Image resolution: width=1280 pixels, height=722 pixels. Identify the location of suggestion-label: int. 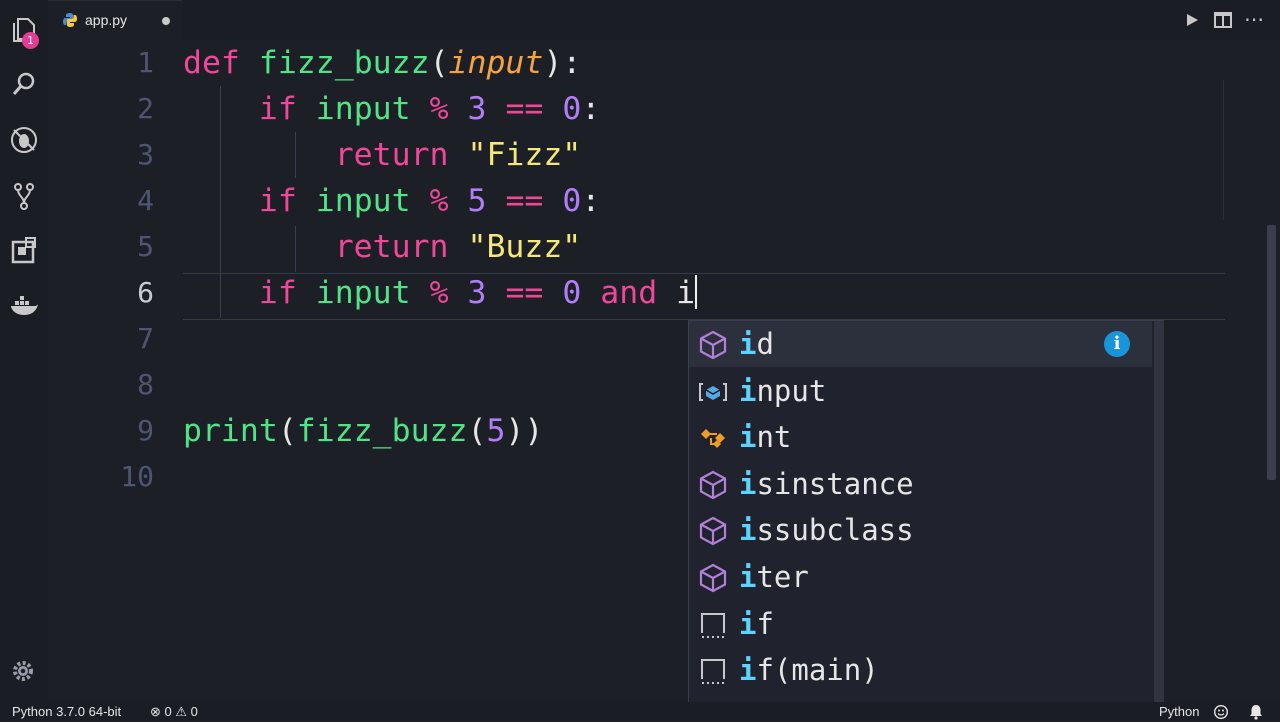
(765, 437).